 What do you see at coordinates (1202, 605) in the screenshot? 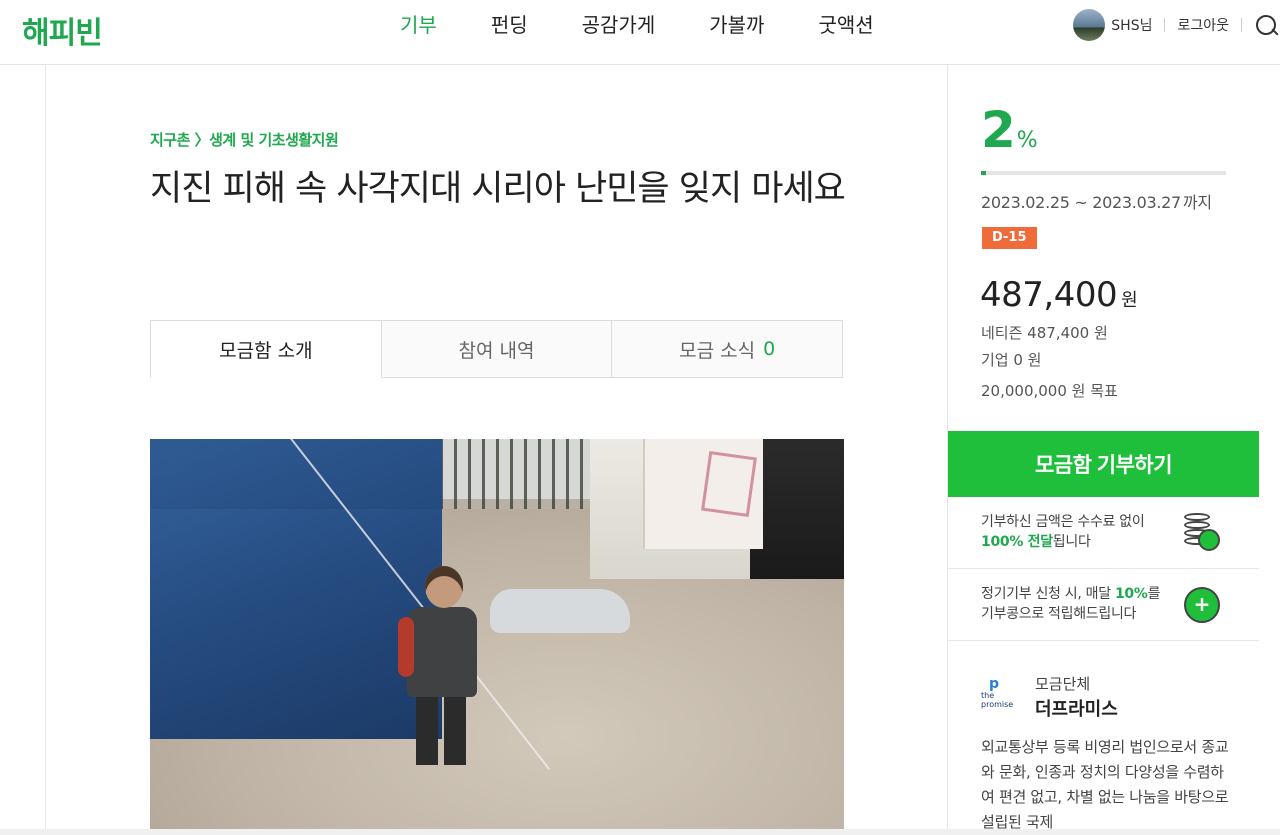
I see `plus-bean-icon: +` at bounding box center [1202, 605].